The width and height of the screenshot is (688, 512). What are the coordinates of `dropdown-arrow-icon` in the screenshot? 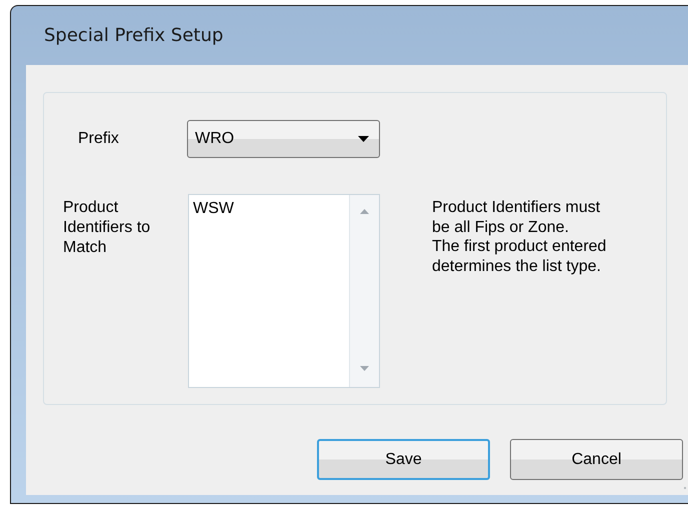 It's located at (363, 139).